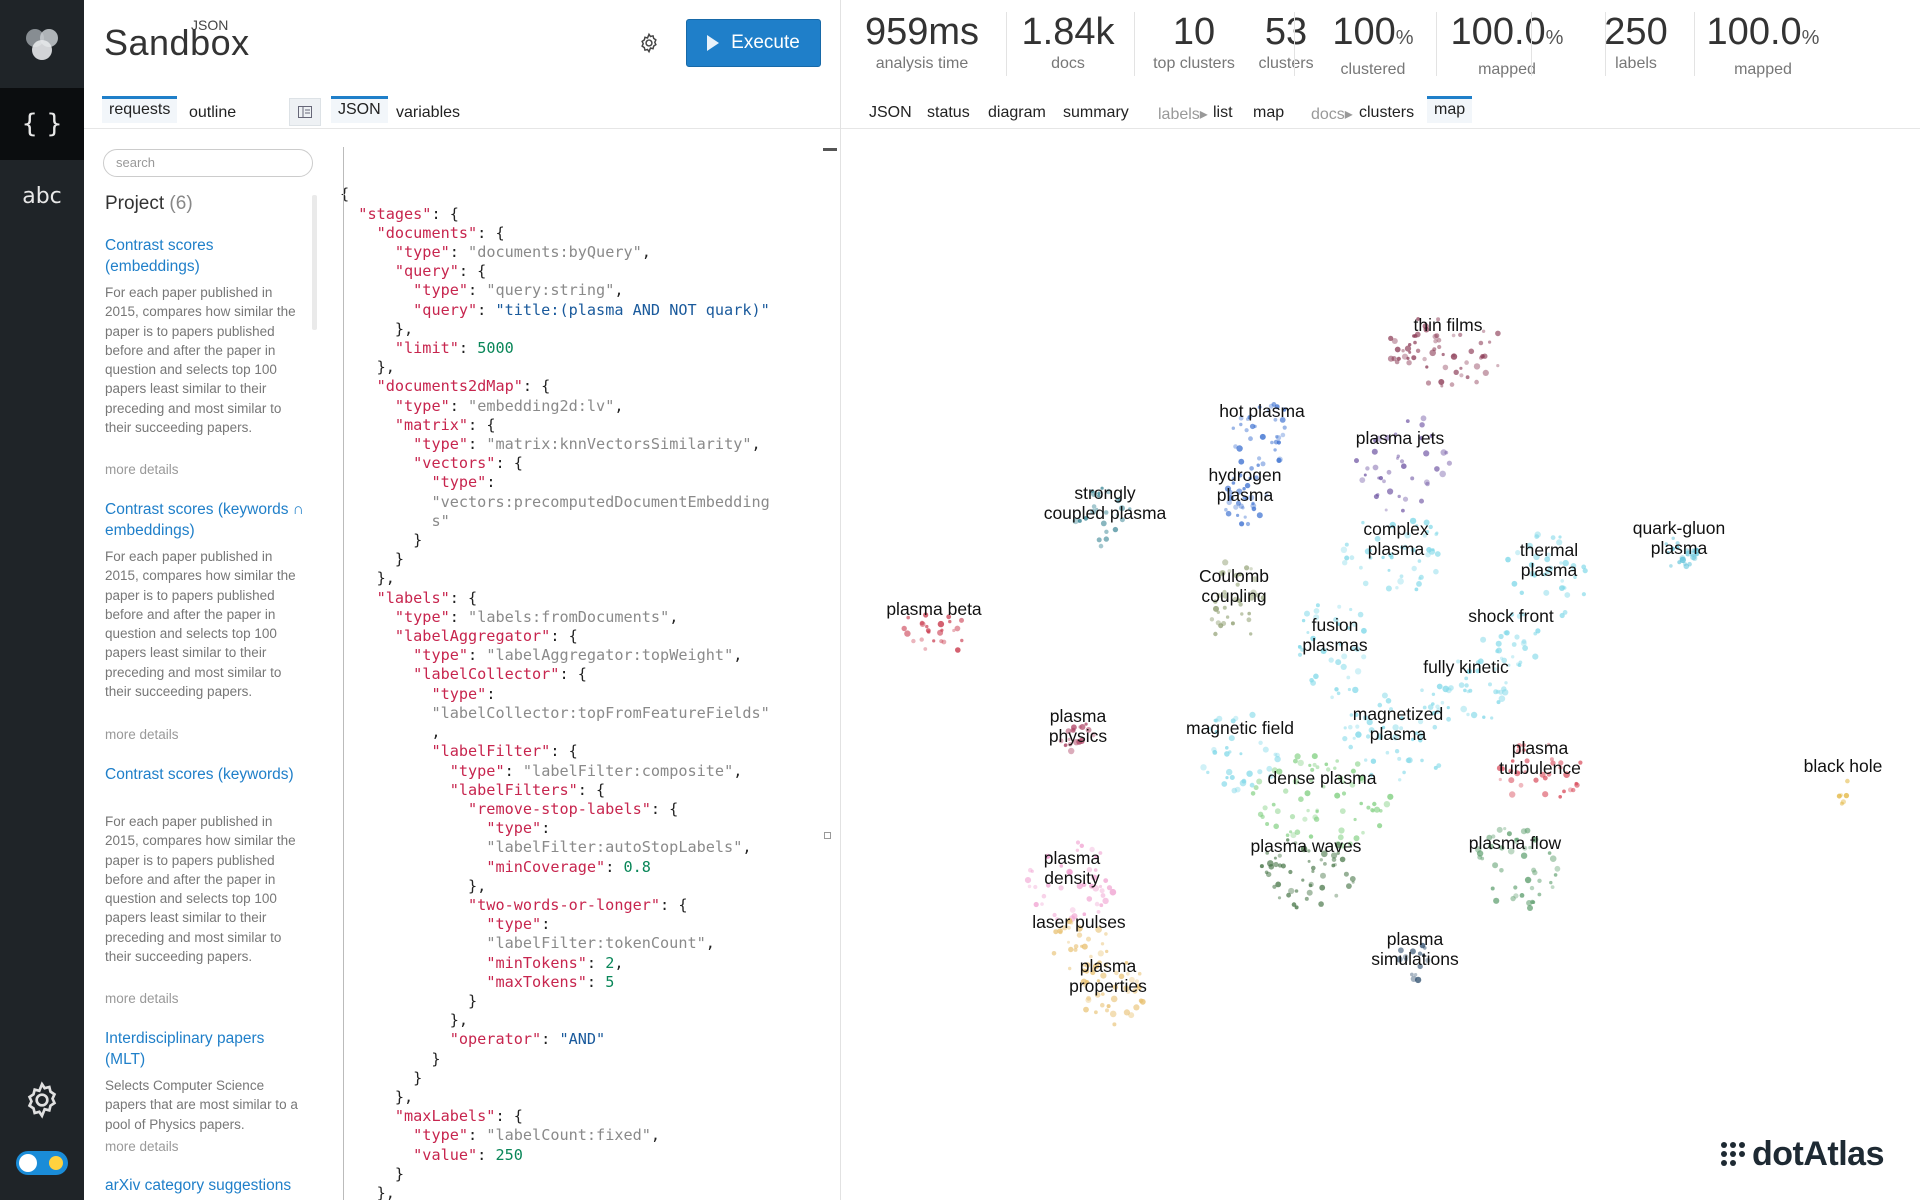 Image resolution: width=1920 pixels, height=1200 pixels. What do you see at coordinates (208, 163) in the screenshot?
I see `search-input: search` at bounding box center [208, 163].